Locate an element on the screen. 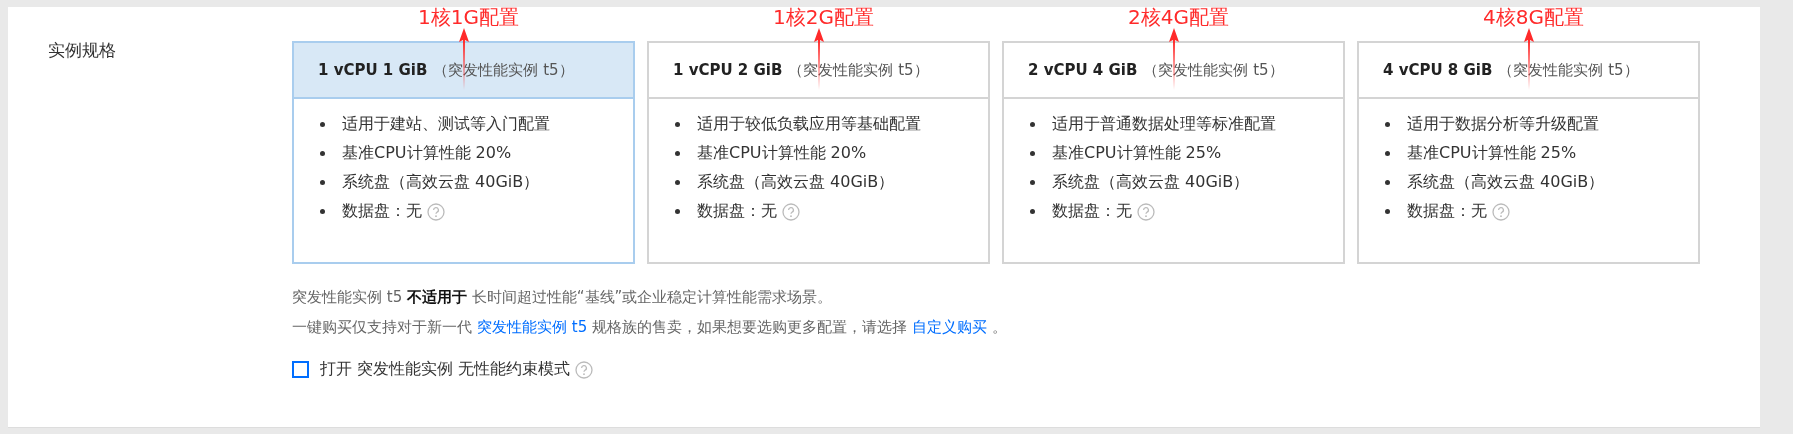 This screenshot has height=434, width=1793. notice-text: 规格族的售卖，如果想要选购更多配置，请选择 is located at coordinates (750, 327).